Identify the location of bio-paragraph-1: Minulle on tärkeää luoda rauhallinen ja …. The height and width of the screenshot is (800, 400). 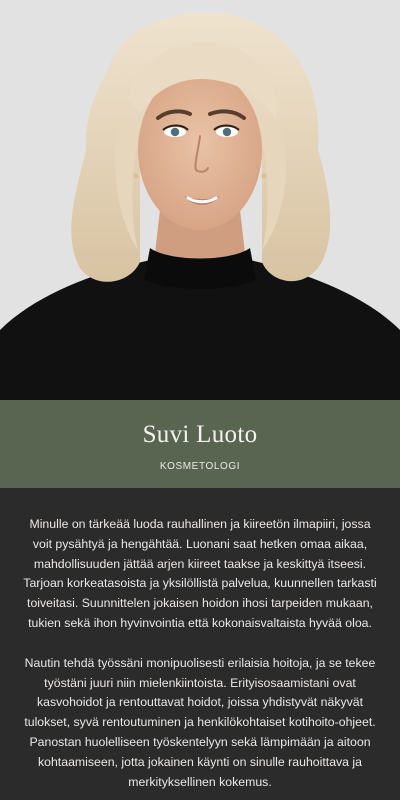
(200, 573).